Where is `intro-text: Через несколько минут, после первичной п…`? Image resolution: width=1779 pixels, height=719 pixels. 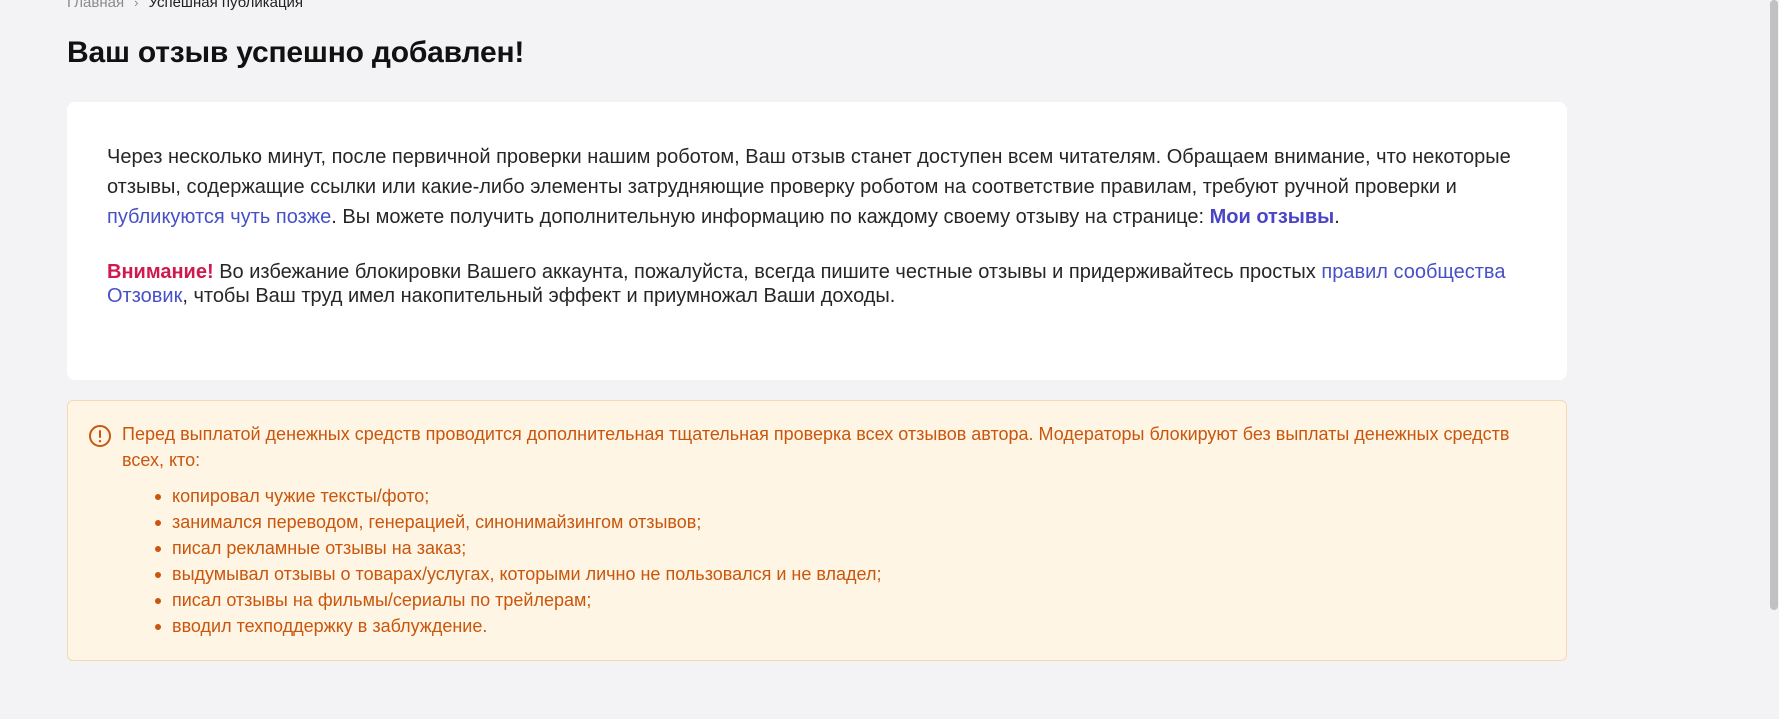 intro-text: Через несколько минут, после первичной п… is located at coordinates (809, 172).